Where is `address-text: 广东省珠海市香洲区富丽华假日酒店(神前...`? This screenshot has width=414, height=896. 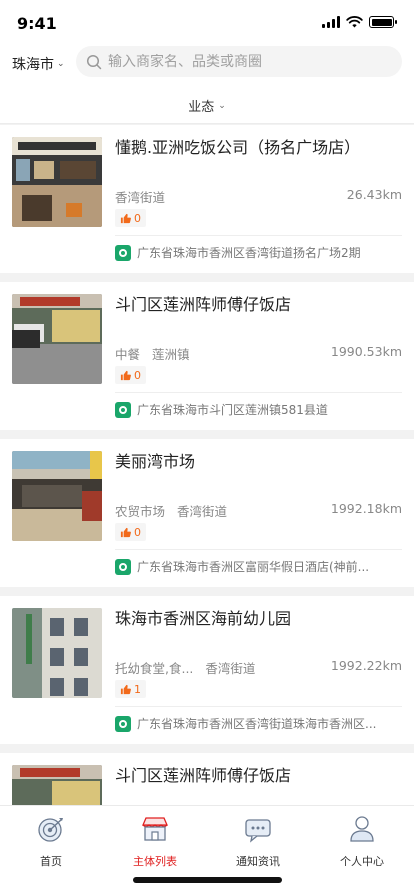
address-text: 广东省珠海市香洲区富丽华假日酒店(神前... is located at coordinates (253, 567).